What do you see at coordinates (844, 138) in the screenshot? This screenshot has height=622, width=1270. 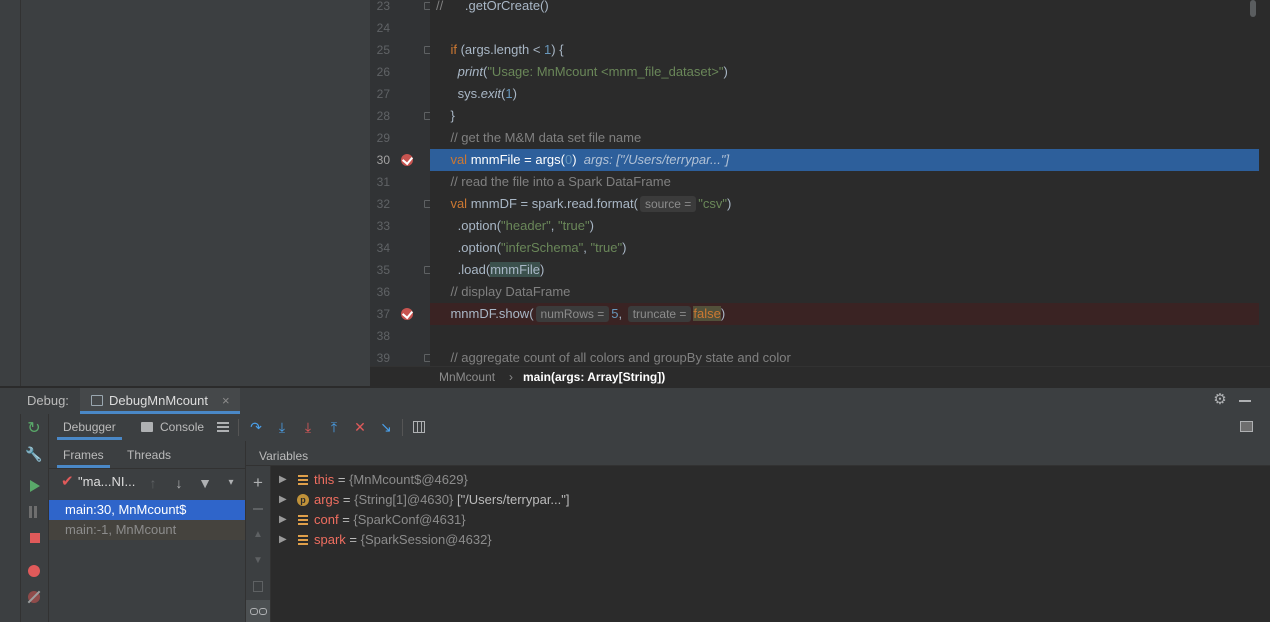 I see `code-line-29: // get the M&M data set file name` at bounding box center [844, 138].